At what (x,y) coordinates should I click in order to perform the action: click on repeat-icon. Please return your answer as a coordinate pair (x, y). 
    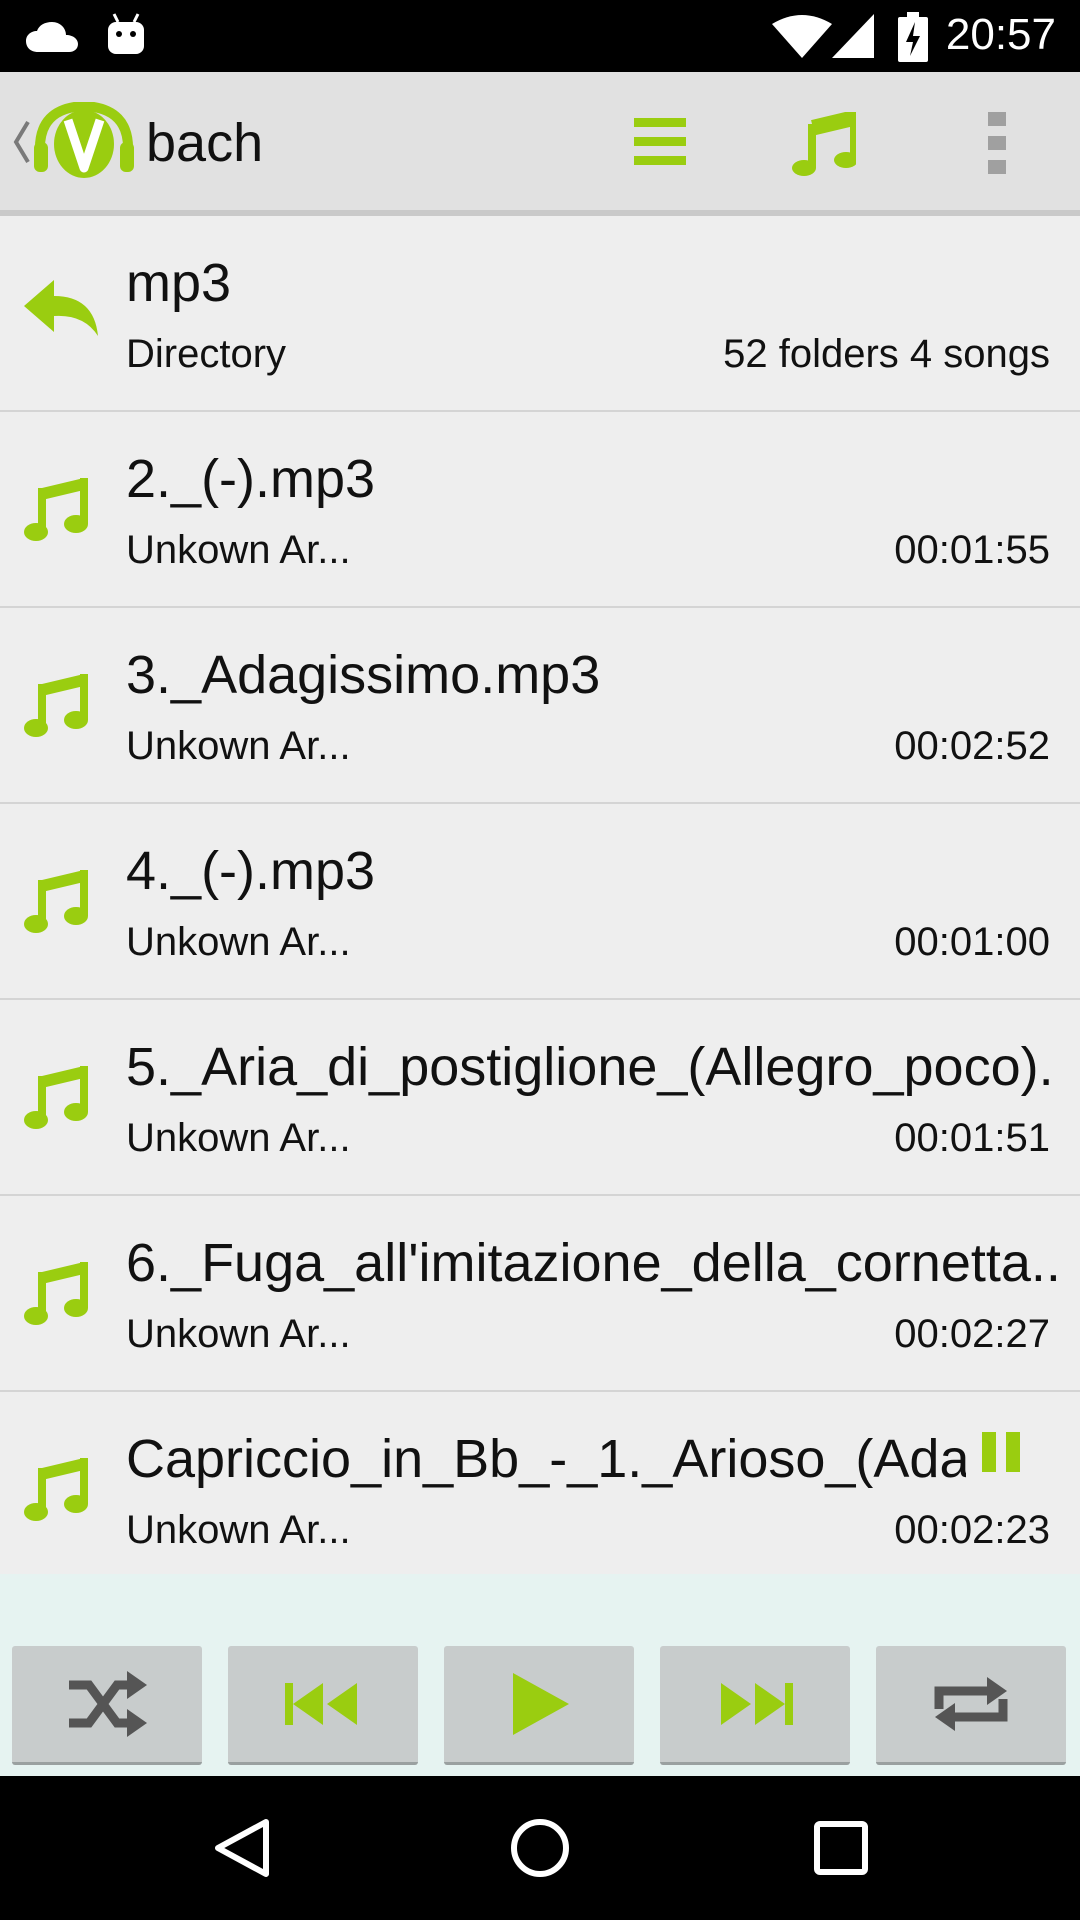
    Looking at the image, I should click on (971, 1704).